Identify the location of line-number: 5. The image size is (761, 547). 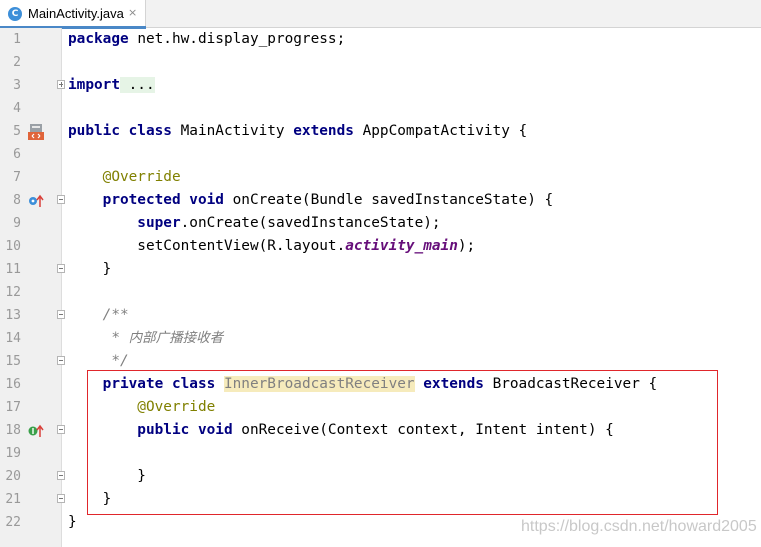
(17, 131).